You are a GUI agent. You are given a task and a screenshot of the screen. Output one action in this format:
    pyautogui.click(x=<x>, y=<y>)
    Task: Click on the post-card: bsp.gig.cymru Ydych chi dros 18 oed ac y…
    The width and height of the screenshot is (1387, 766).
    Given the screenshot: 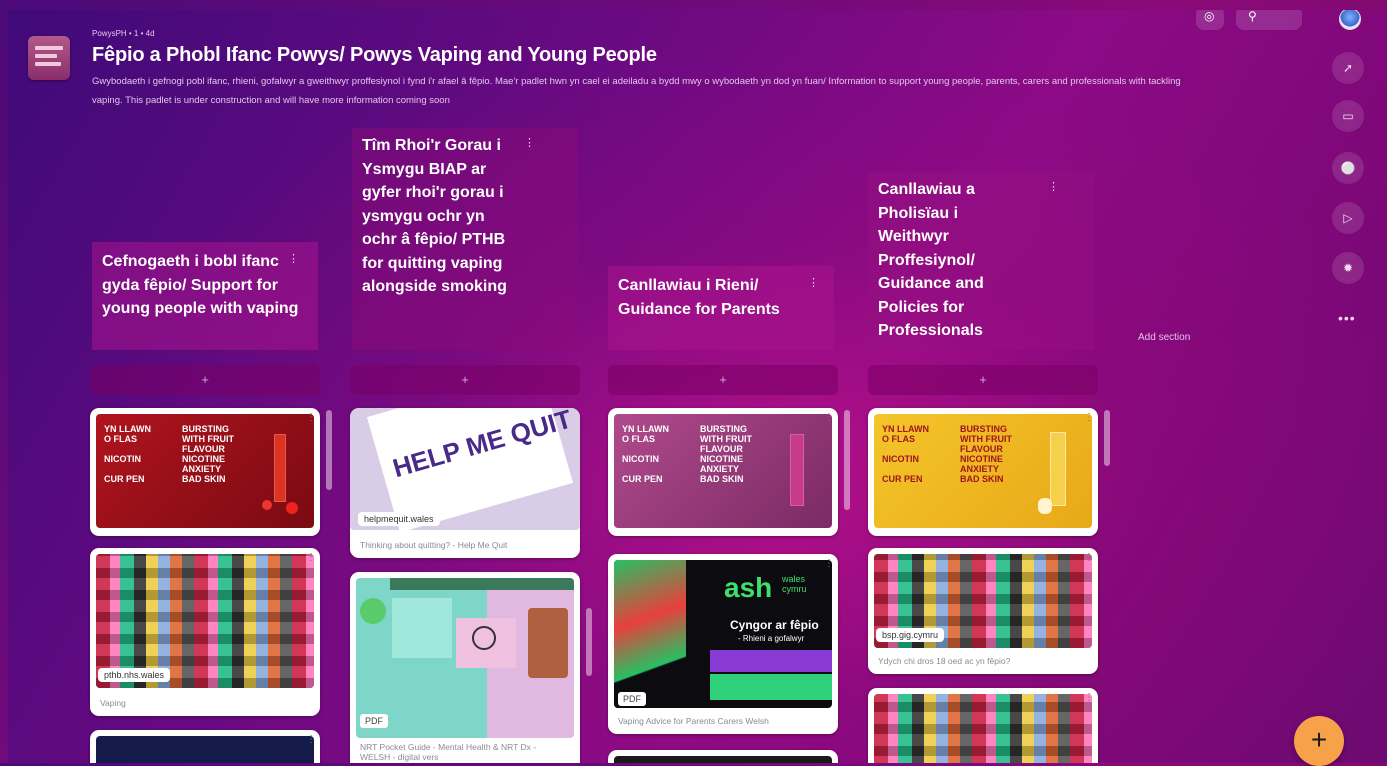 What is the action you would take?
    pyautogui.click(x=983, y=611)
    